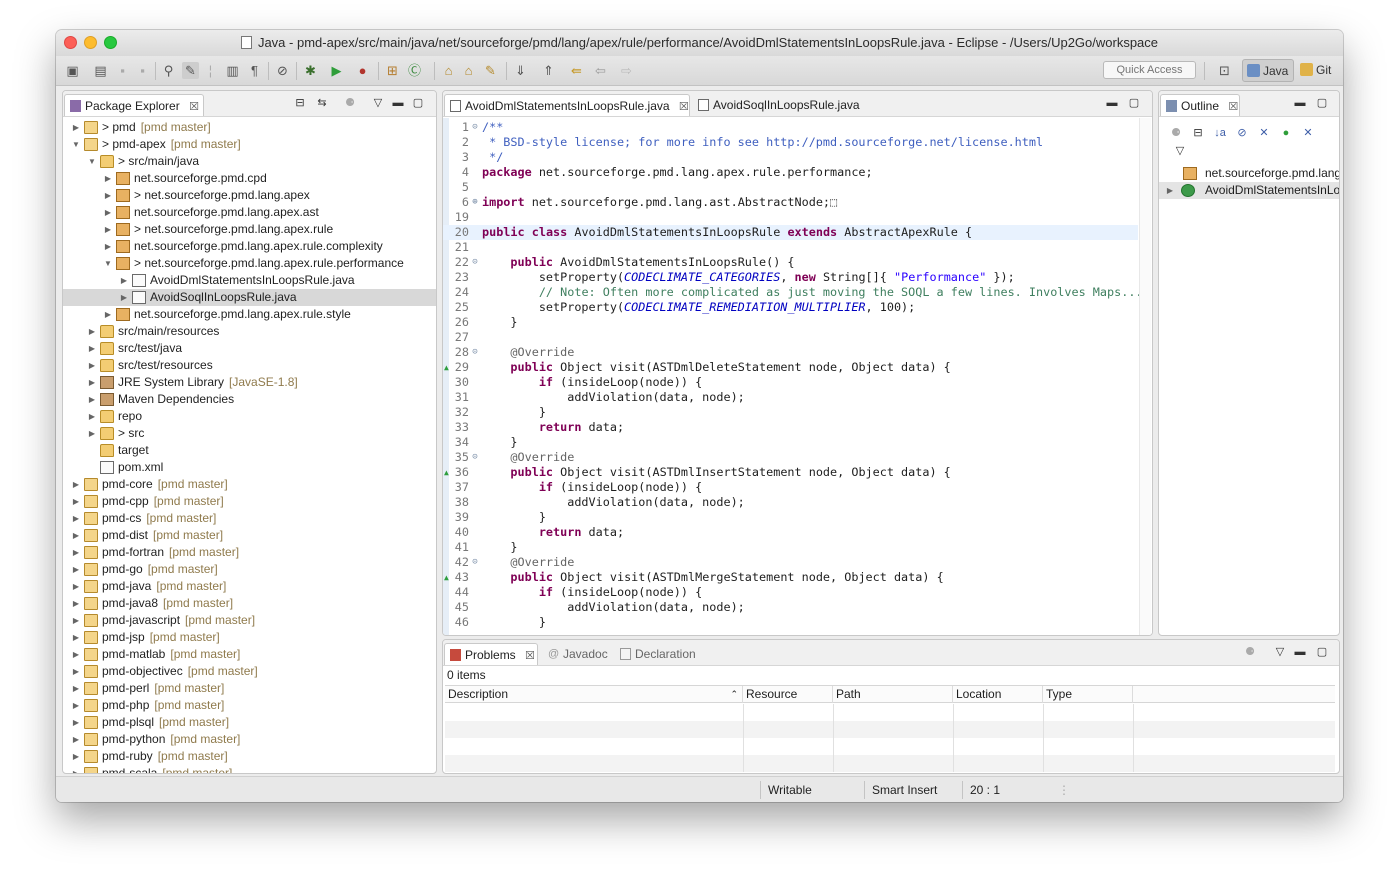  Describe the element at coordinates (468, 70) in the screenshot. I see `open-task-icon: ⌂` at that location.